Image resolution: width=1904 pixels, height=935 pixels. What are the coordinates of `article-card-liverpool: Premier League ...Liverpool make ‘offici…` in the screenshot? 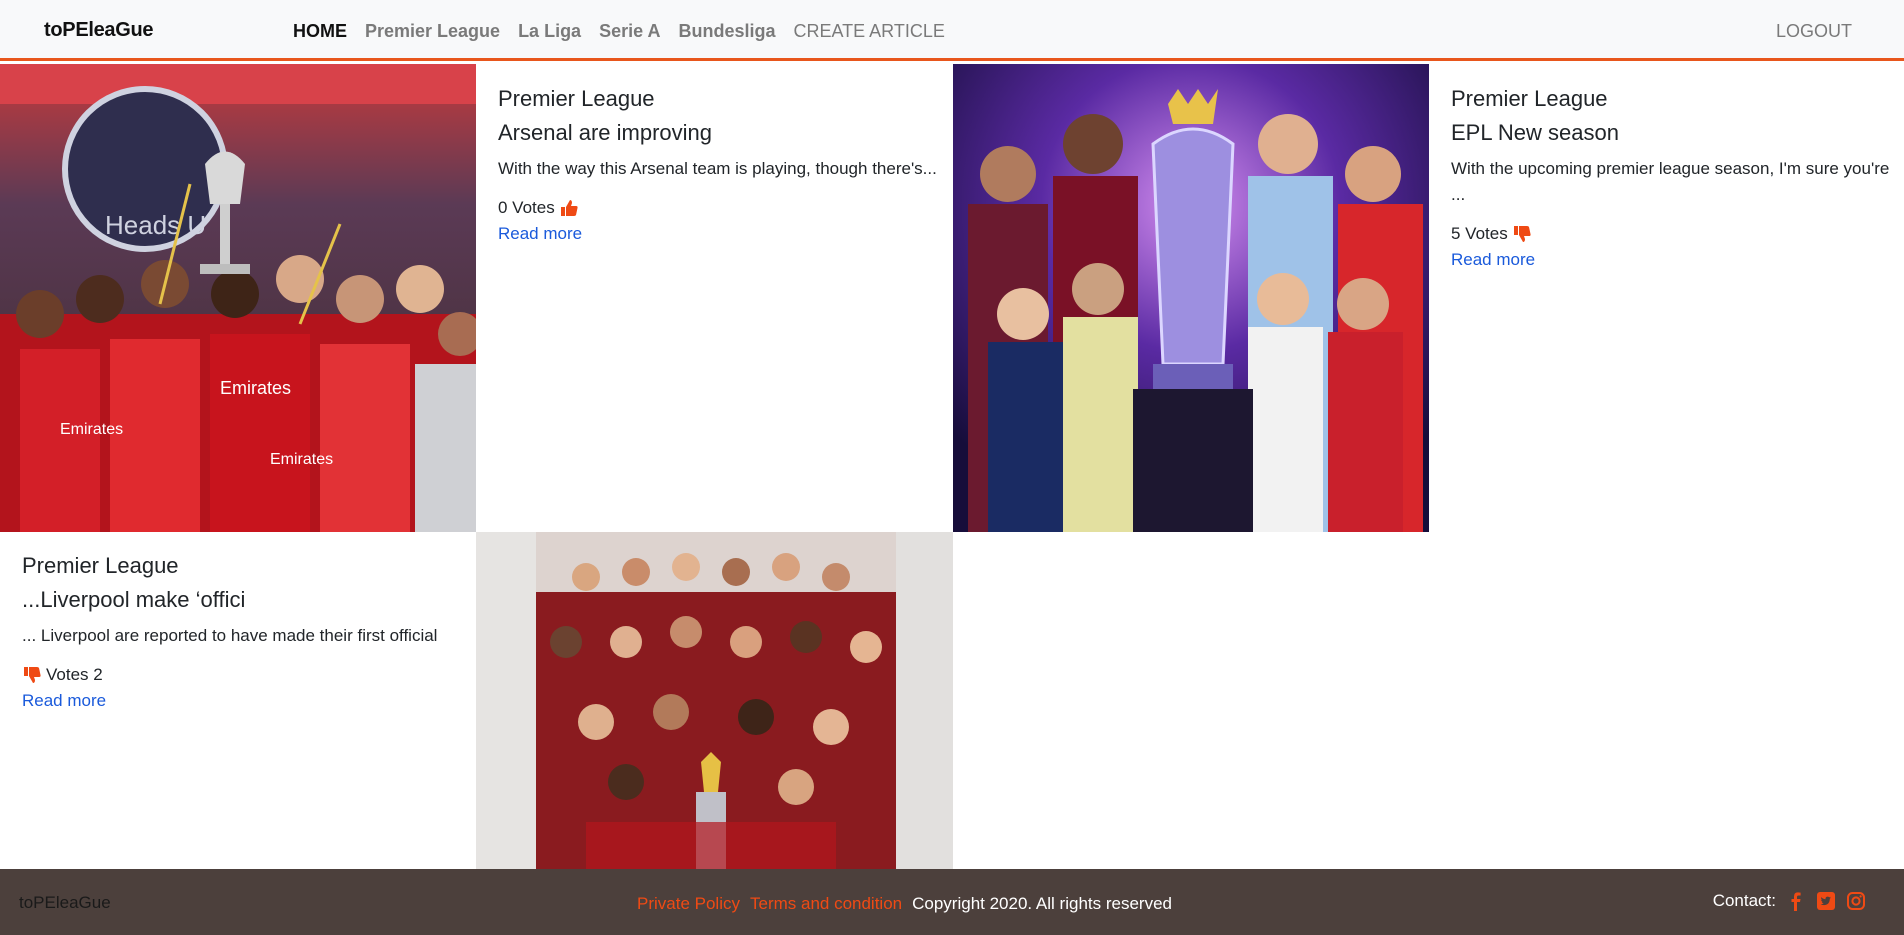 It's located at (242, 632).